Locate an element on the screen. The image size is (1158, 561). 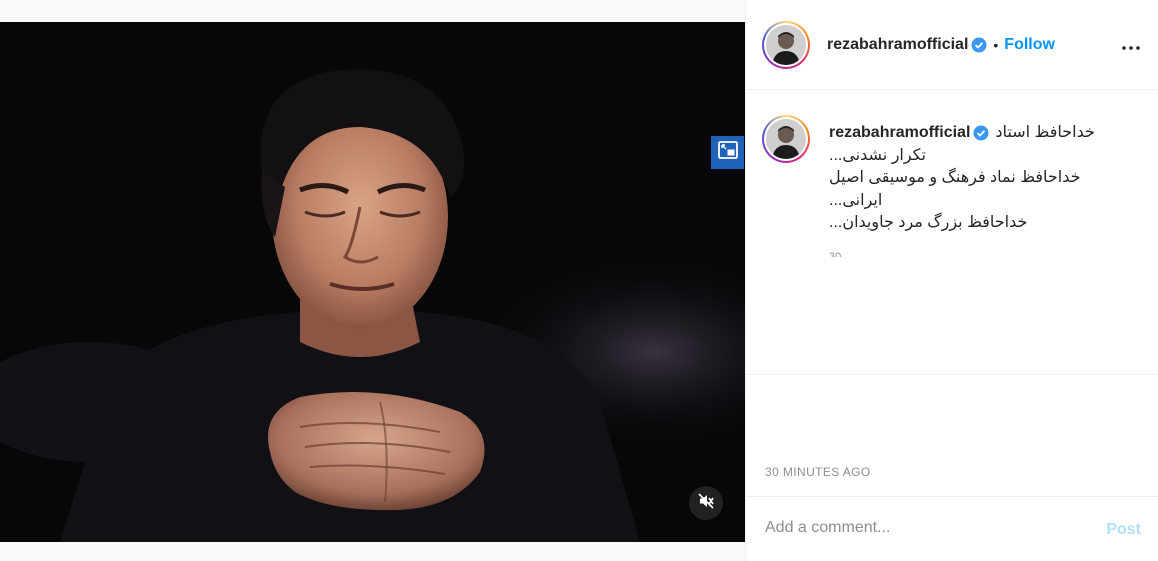
speaker-muted-icon is located at coordinates (706, 503).